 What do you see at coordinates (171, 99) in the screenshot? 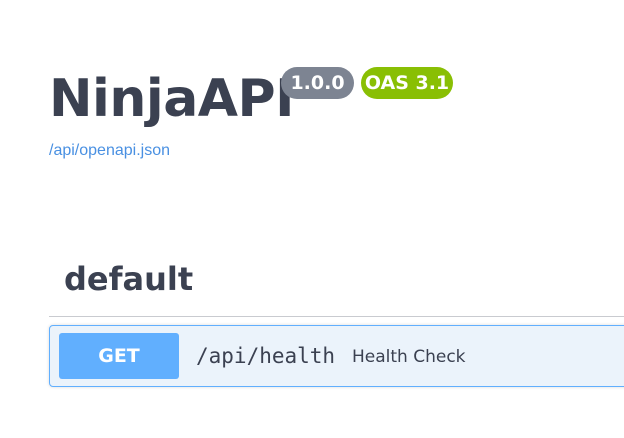
I see `api-title: NinjaAPI` at bounding box center [171, 99].